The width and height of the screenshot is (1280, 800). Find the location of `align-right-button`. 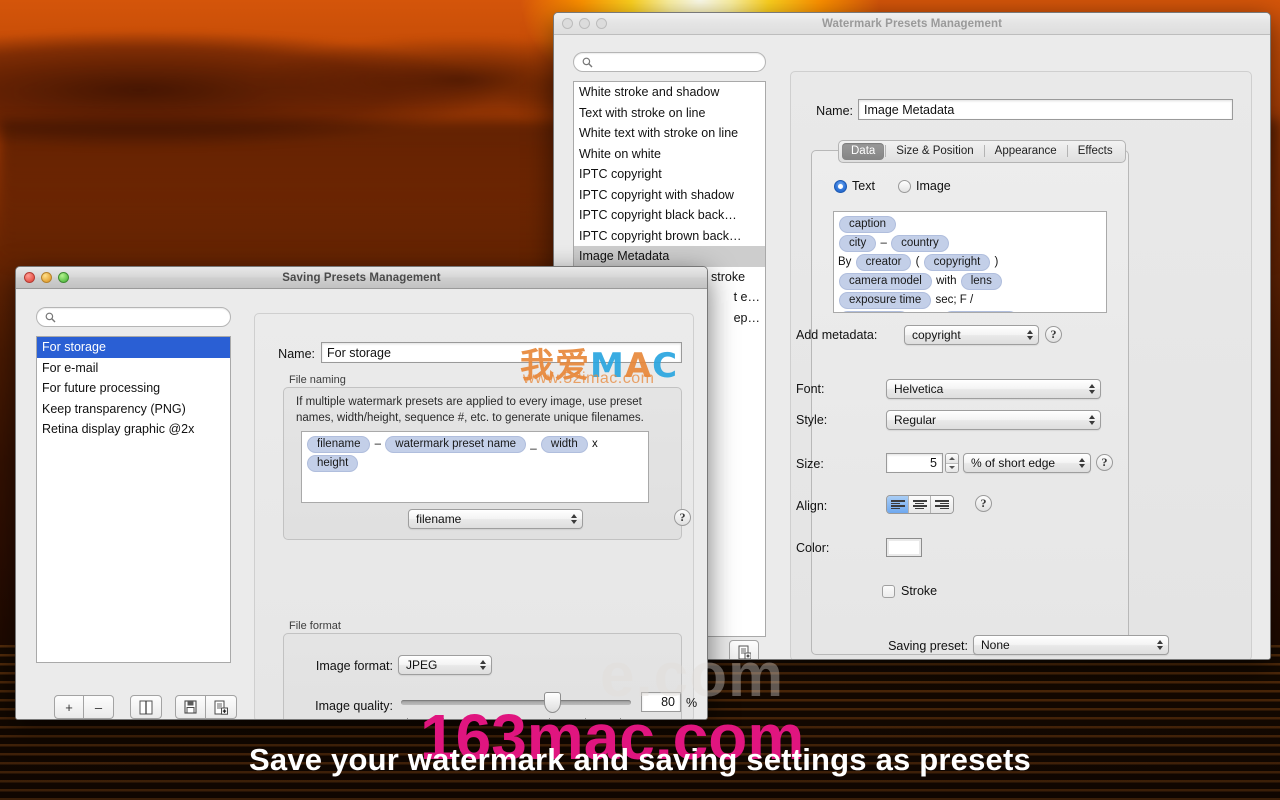

align-right-button is located at coordinates (942, 504).